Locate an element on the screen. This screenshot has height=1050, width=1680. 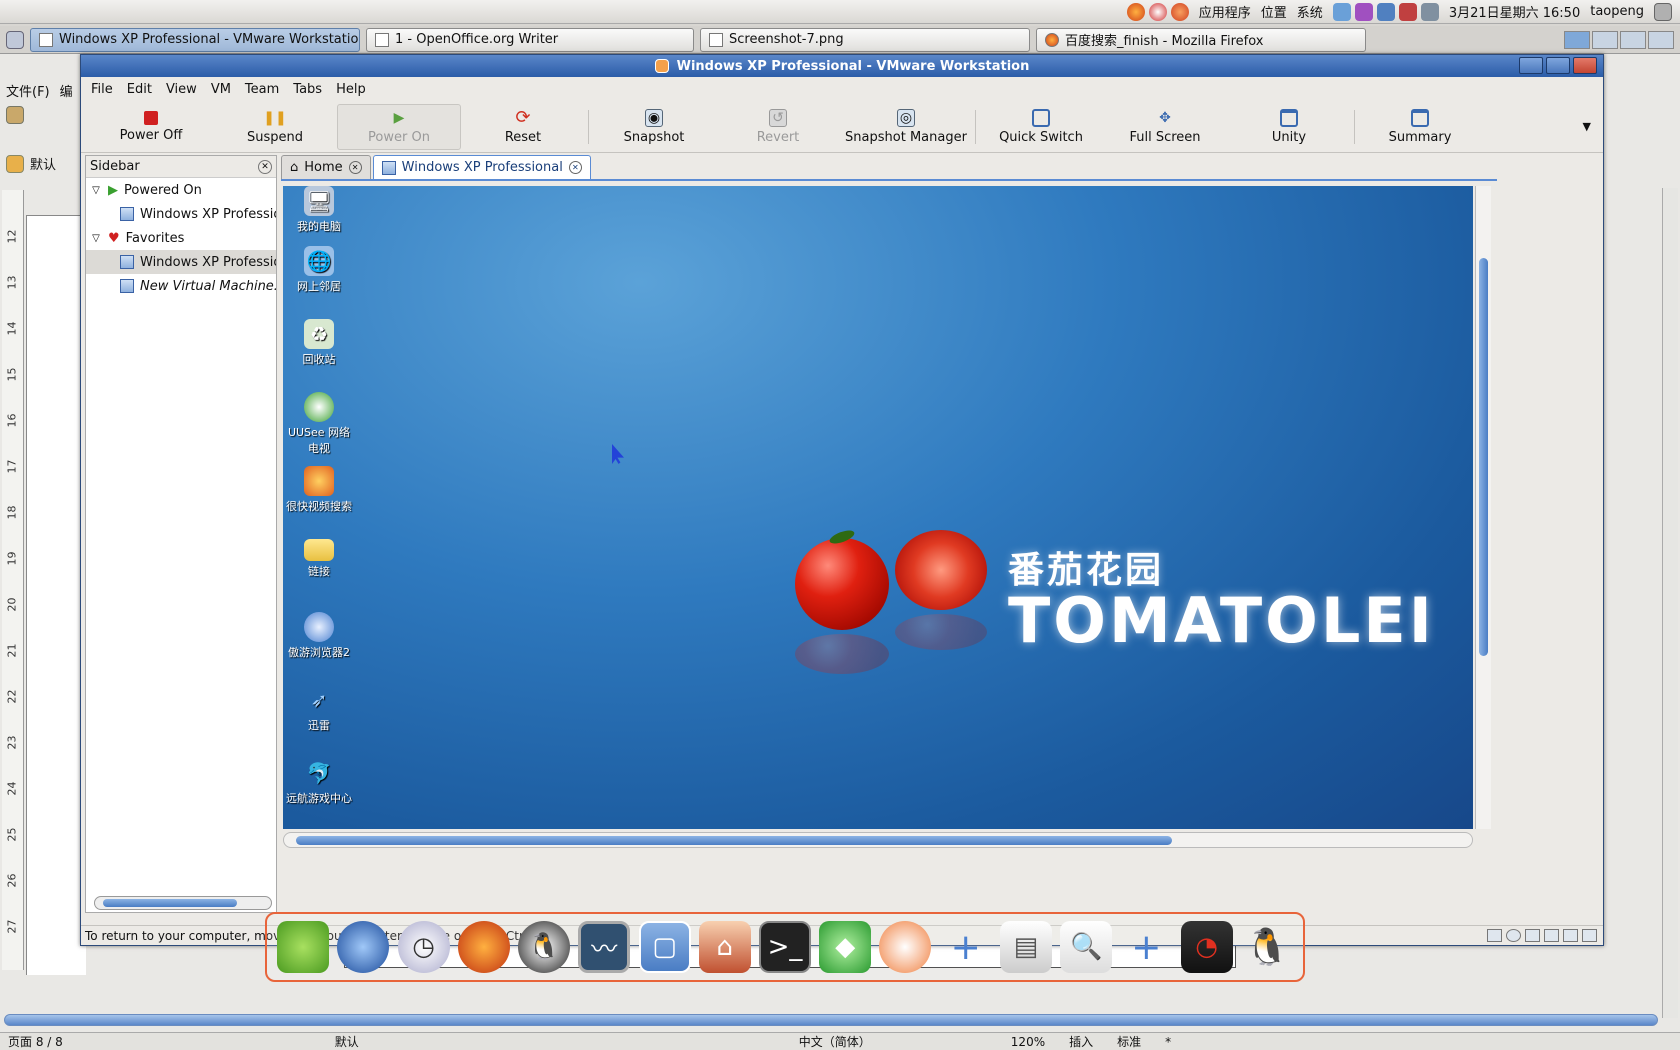
writer-status-zoom: 120% is located at coordinates (1028, 1042).